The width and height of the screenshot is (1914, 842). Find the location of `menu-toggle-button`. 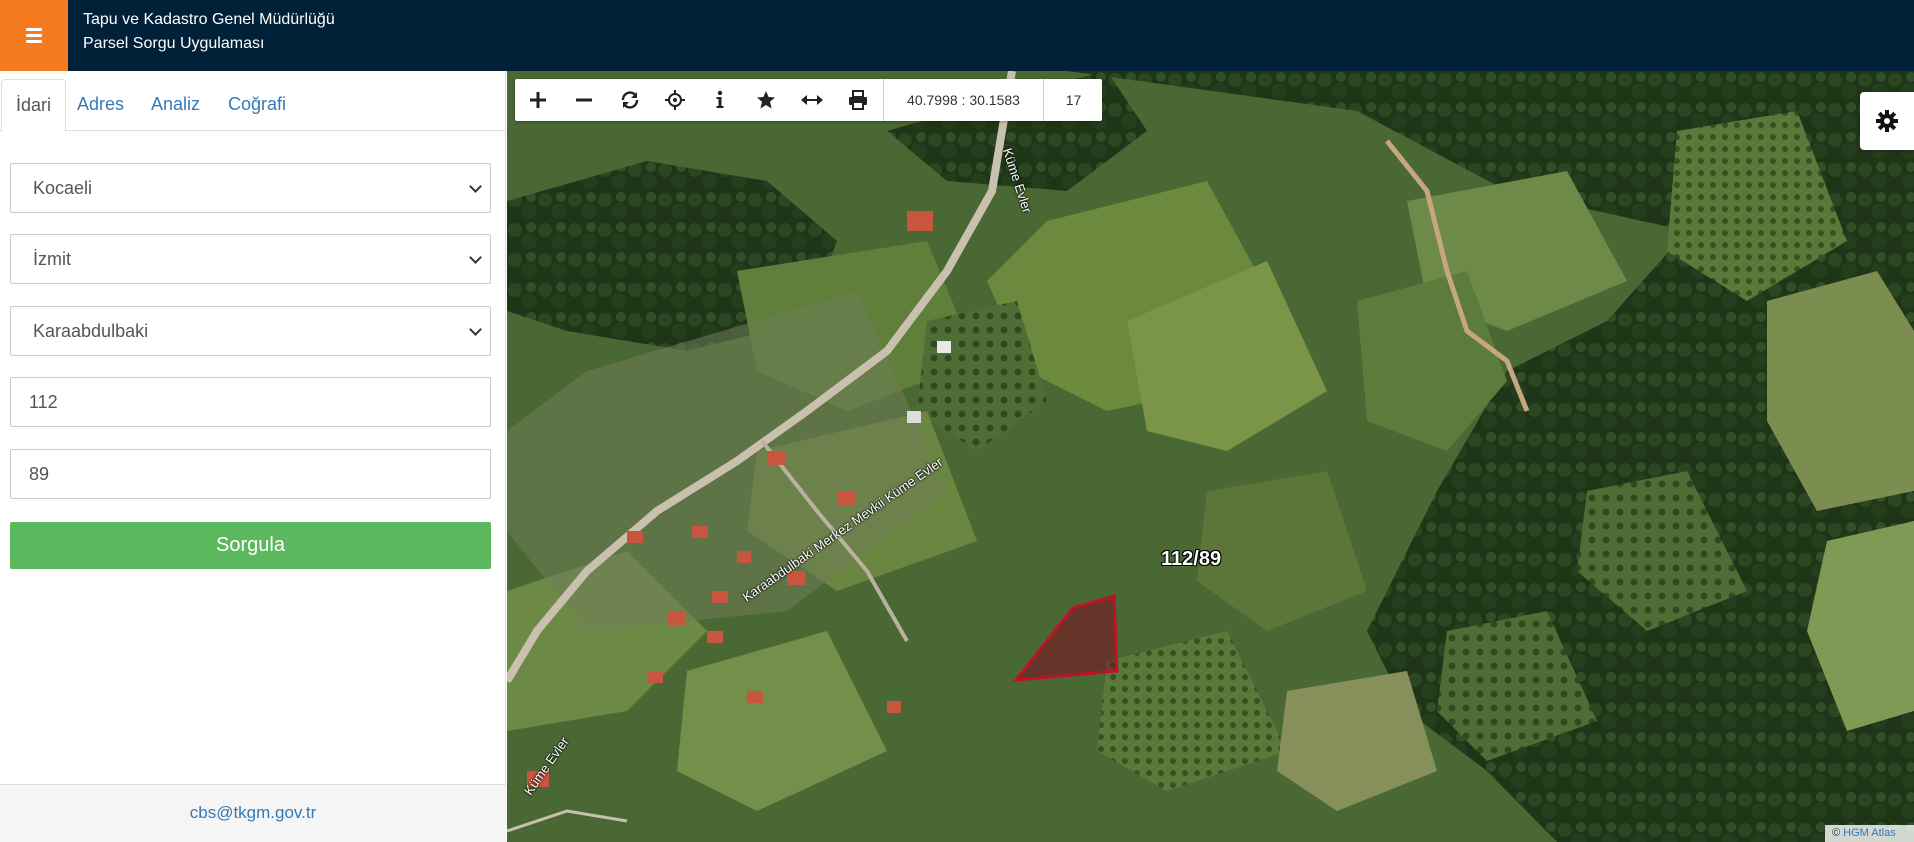

menu-toggle-button is located at coordinates (34, 35).